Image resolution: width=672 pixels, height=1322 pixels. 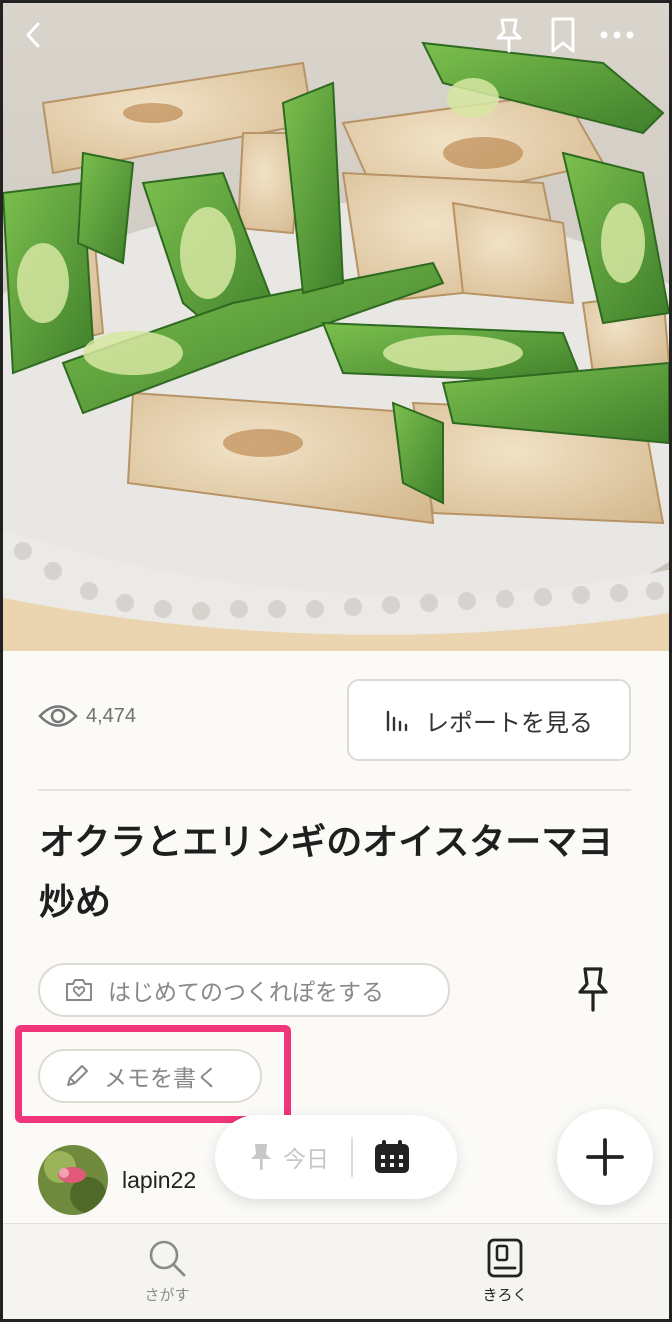 I want to click on search-icon, so click(x=167, y=1258).